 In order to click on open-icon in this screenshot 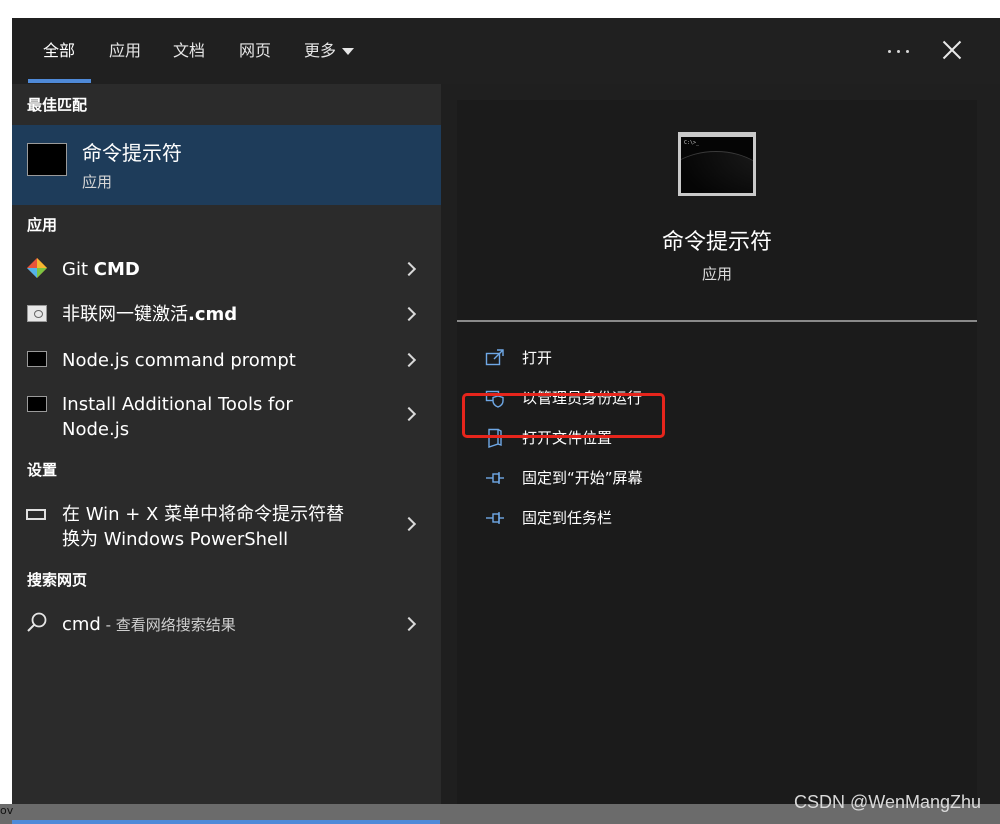, I will do `click(494, 357)`.